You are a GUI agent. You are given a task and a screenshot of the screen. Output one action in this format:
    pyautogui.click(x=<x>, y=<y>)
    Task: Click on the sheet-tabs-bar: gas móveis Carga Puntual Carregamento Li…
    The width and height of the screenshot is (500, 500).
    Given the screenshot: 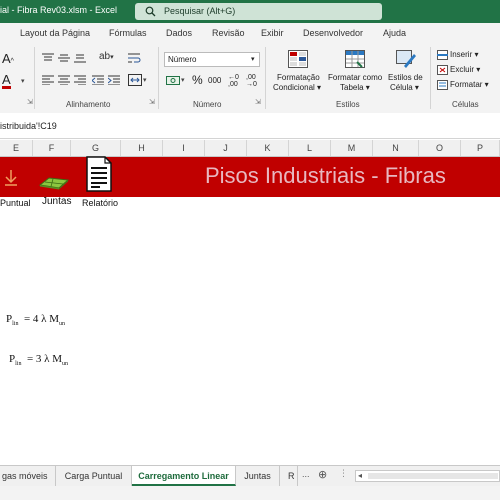 What is the action you would take?
    pyautogui.click(x=250, y=476)
    